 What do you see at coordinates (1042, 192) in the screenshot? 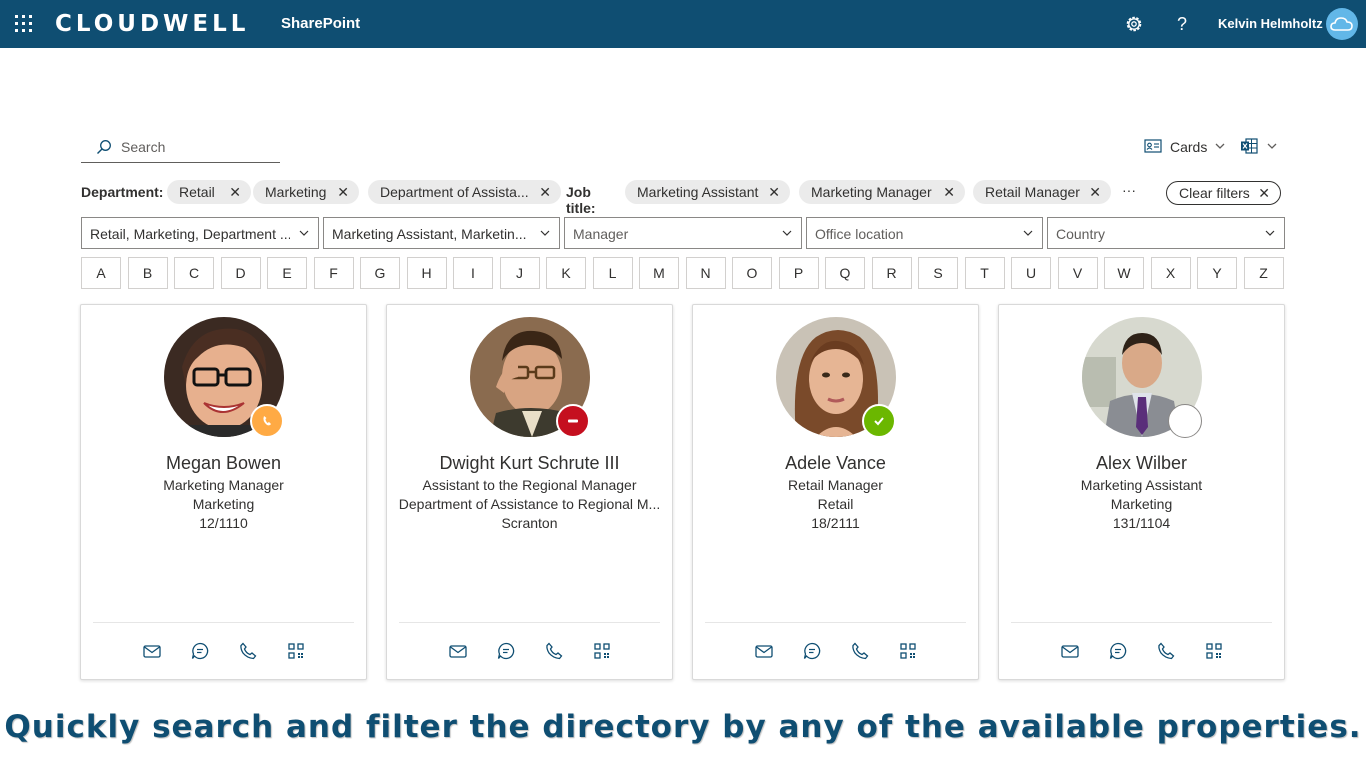
I see `filter-pill: Retail Manager ✕` at bounding box center [1042, 192].